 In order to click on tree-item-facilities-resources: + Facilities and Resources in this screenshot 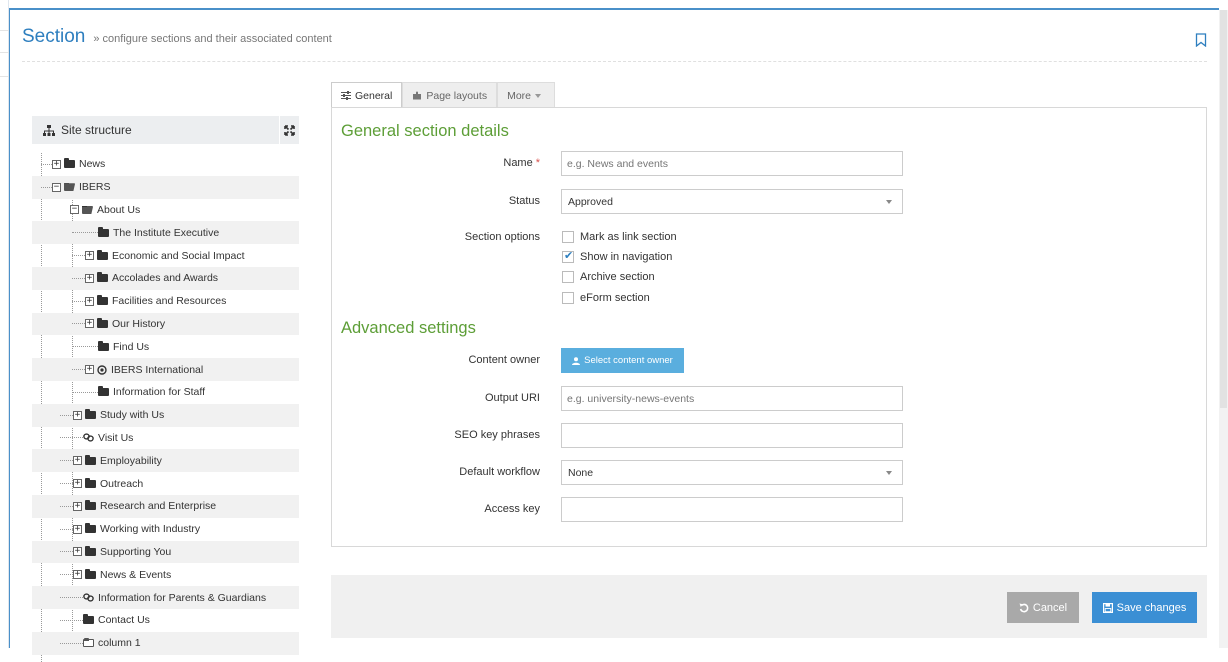, I will do `click(165, 301)`.